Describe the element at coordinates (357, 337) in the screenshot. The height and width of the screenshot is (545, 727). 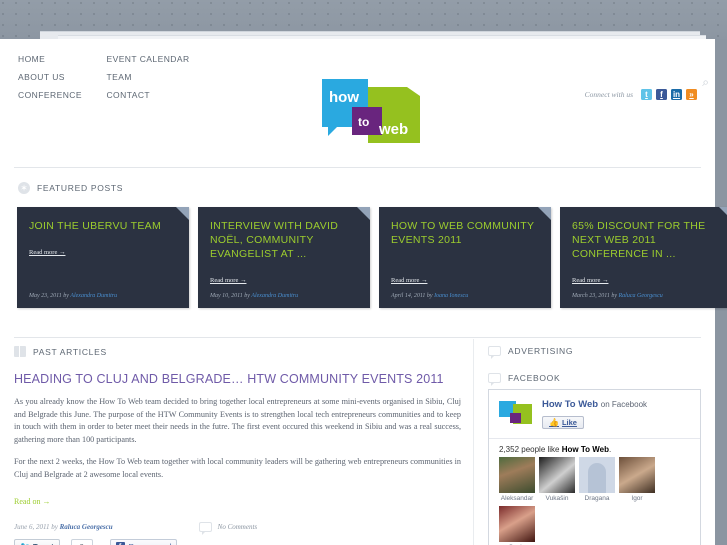
I see `main-divider` at that location.